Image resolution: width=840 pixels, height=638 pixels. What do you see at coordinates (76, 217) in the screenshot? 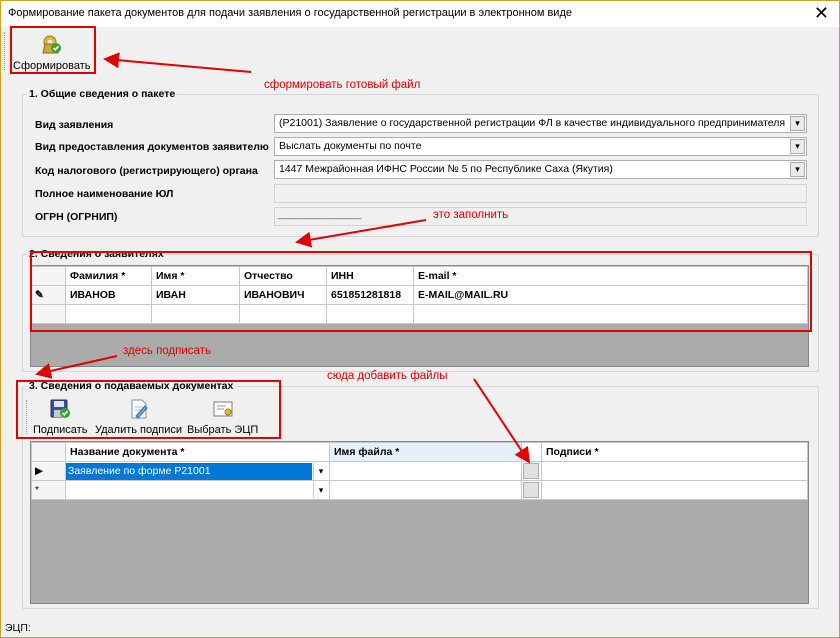
I see `ogrn-label: ОГРН (ОГРНИП)` at bounding box center [76, 217].